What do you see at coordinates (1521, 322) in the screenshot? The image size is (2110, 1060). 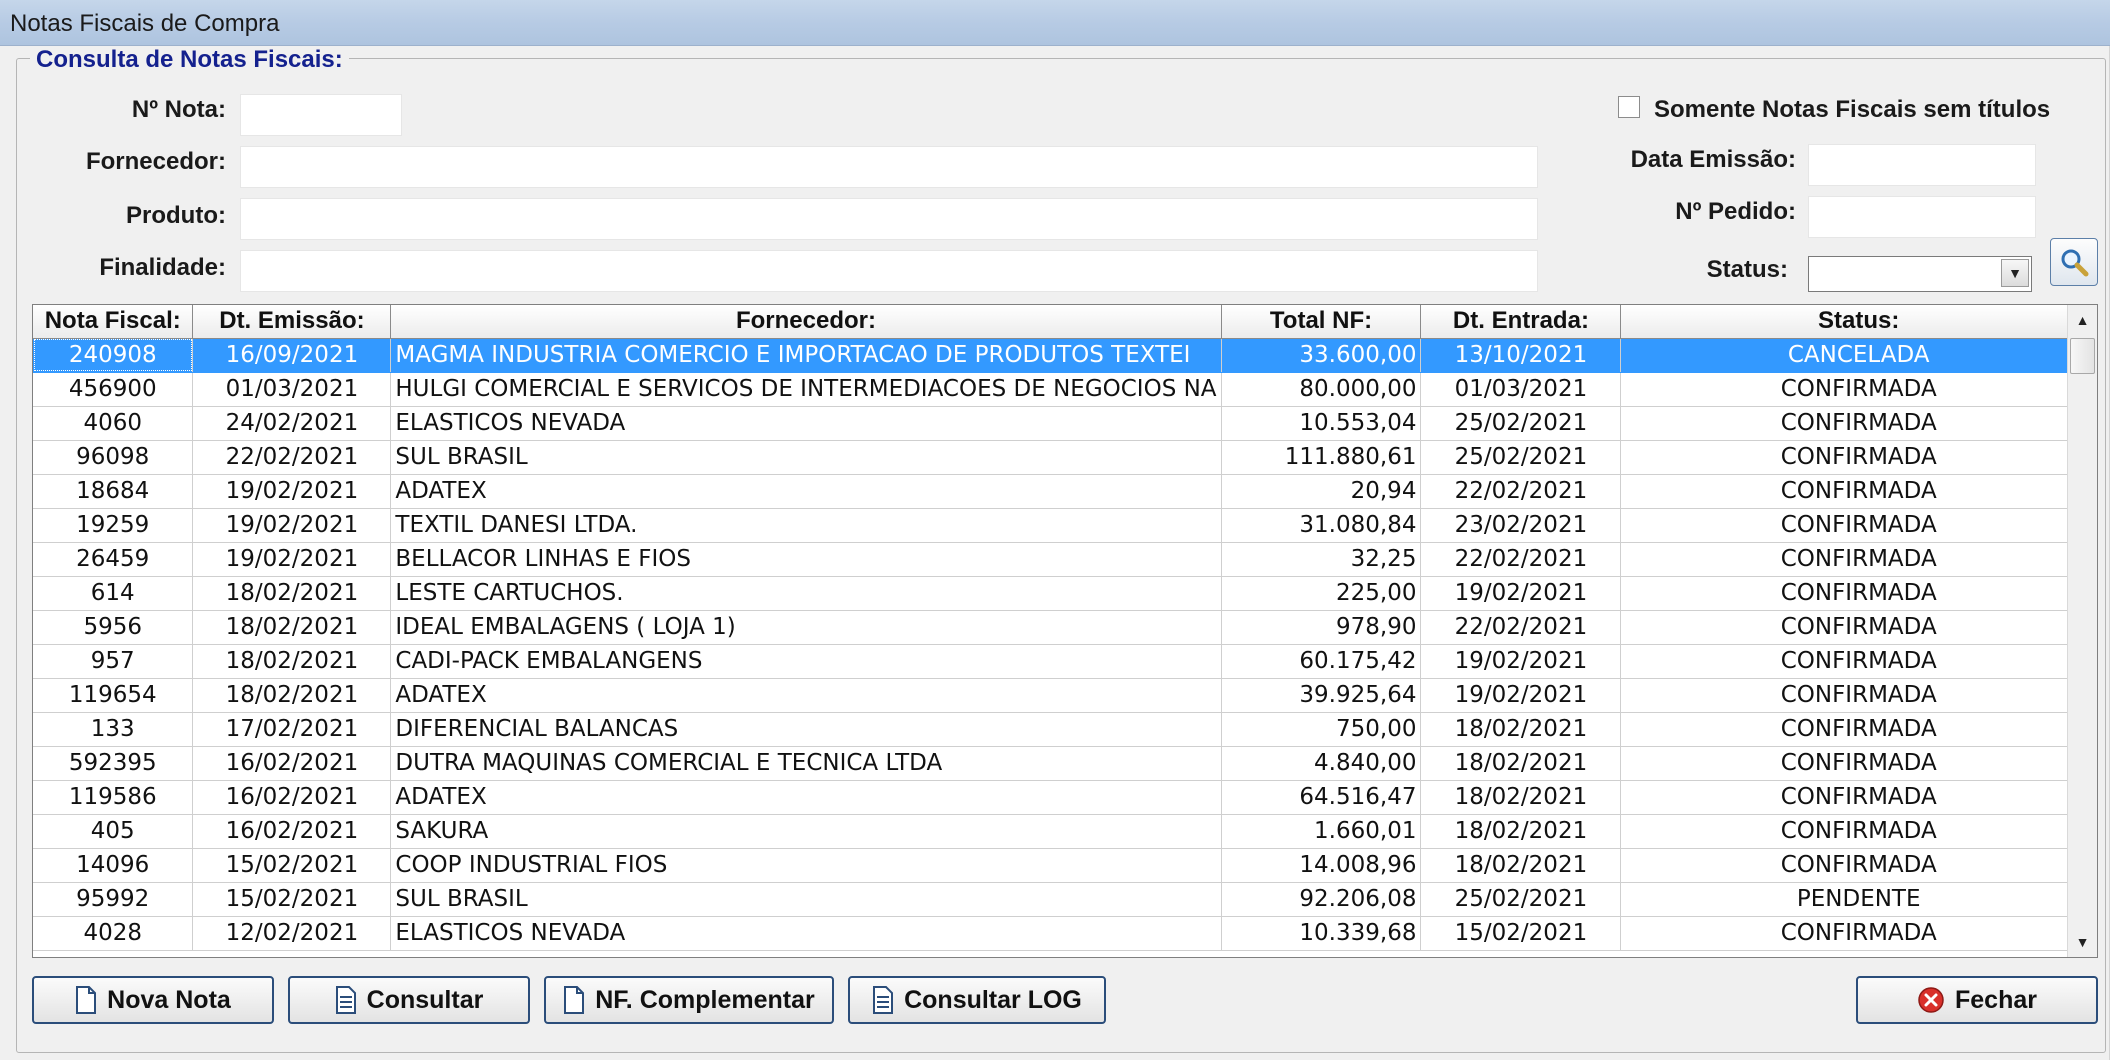 I see `column-header: Dt. Entrada:` at bounding box center [1521, 322].